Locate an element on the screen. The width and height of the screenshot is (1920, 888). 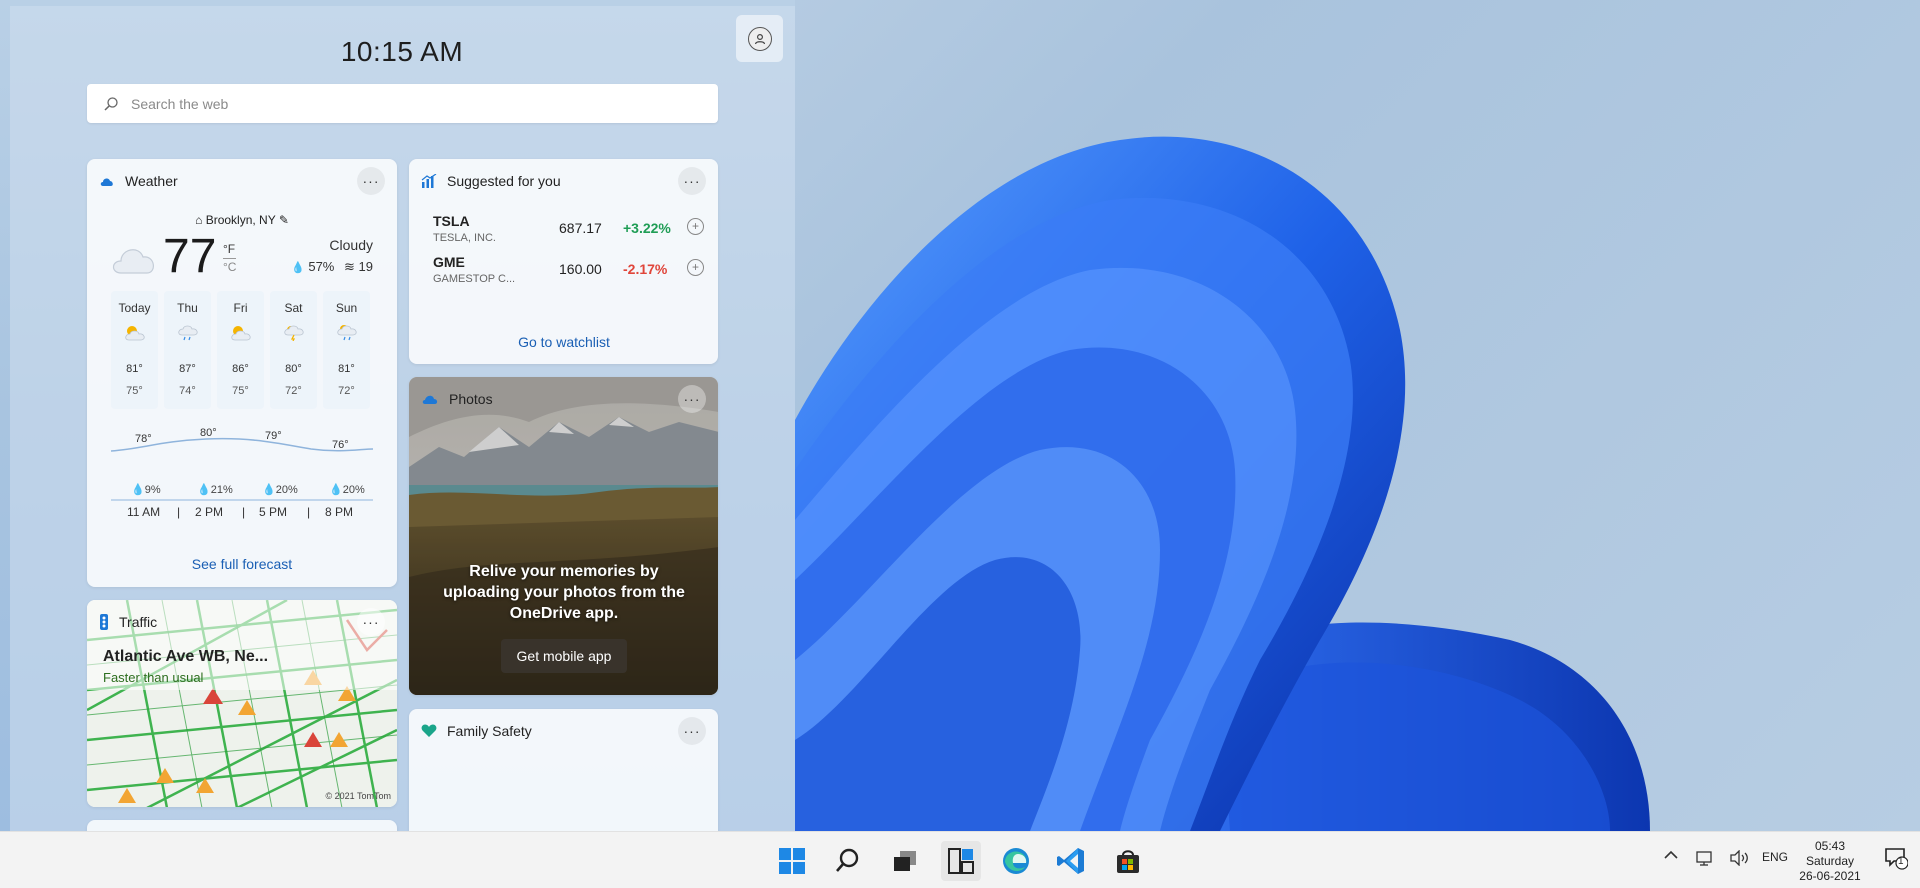
stocks-chart-icon is located at coordinates (429, 181).